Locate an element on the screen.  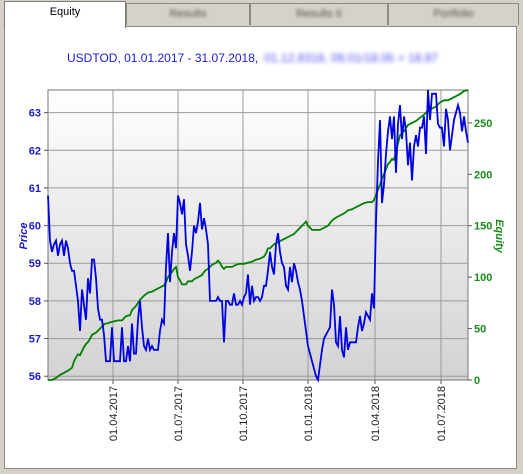
left-tick-label: 57 is located at coordinates (35, 340).